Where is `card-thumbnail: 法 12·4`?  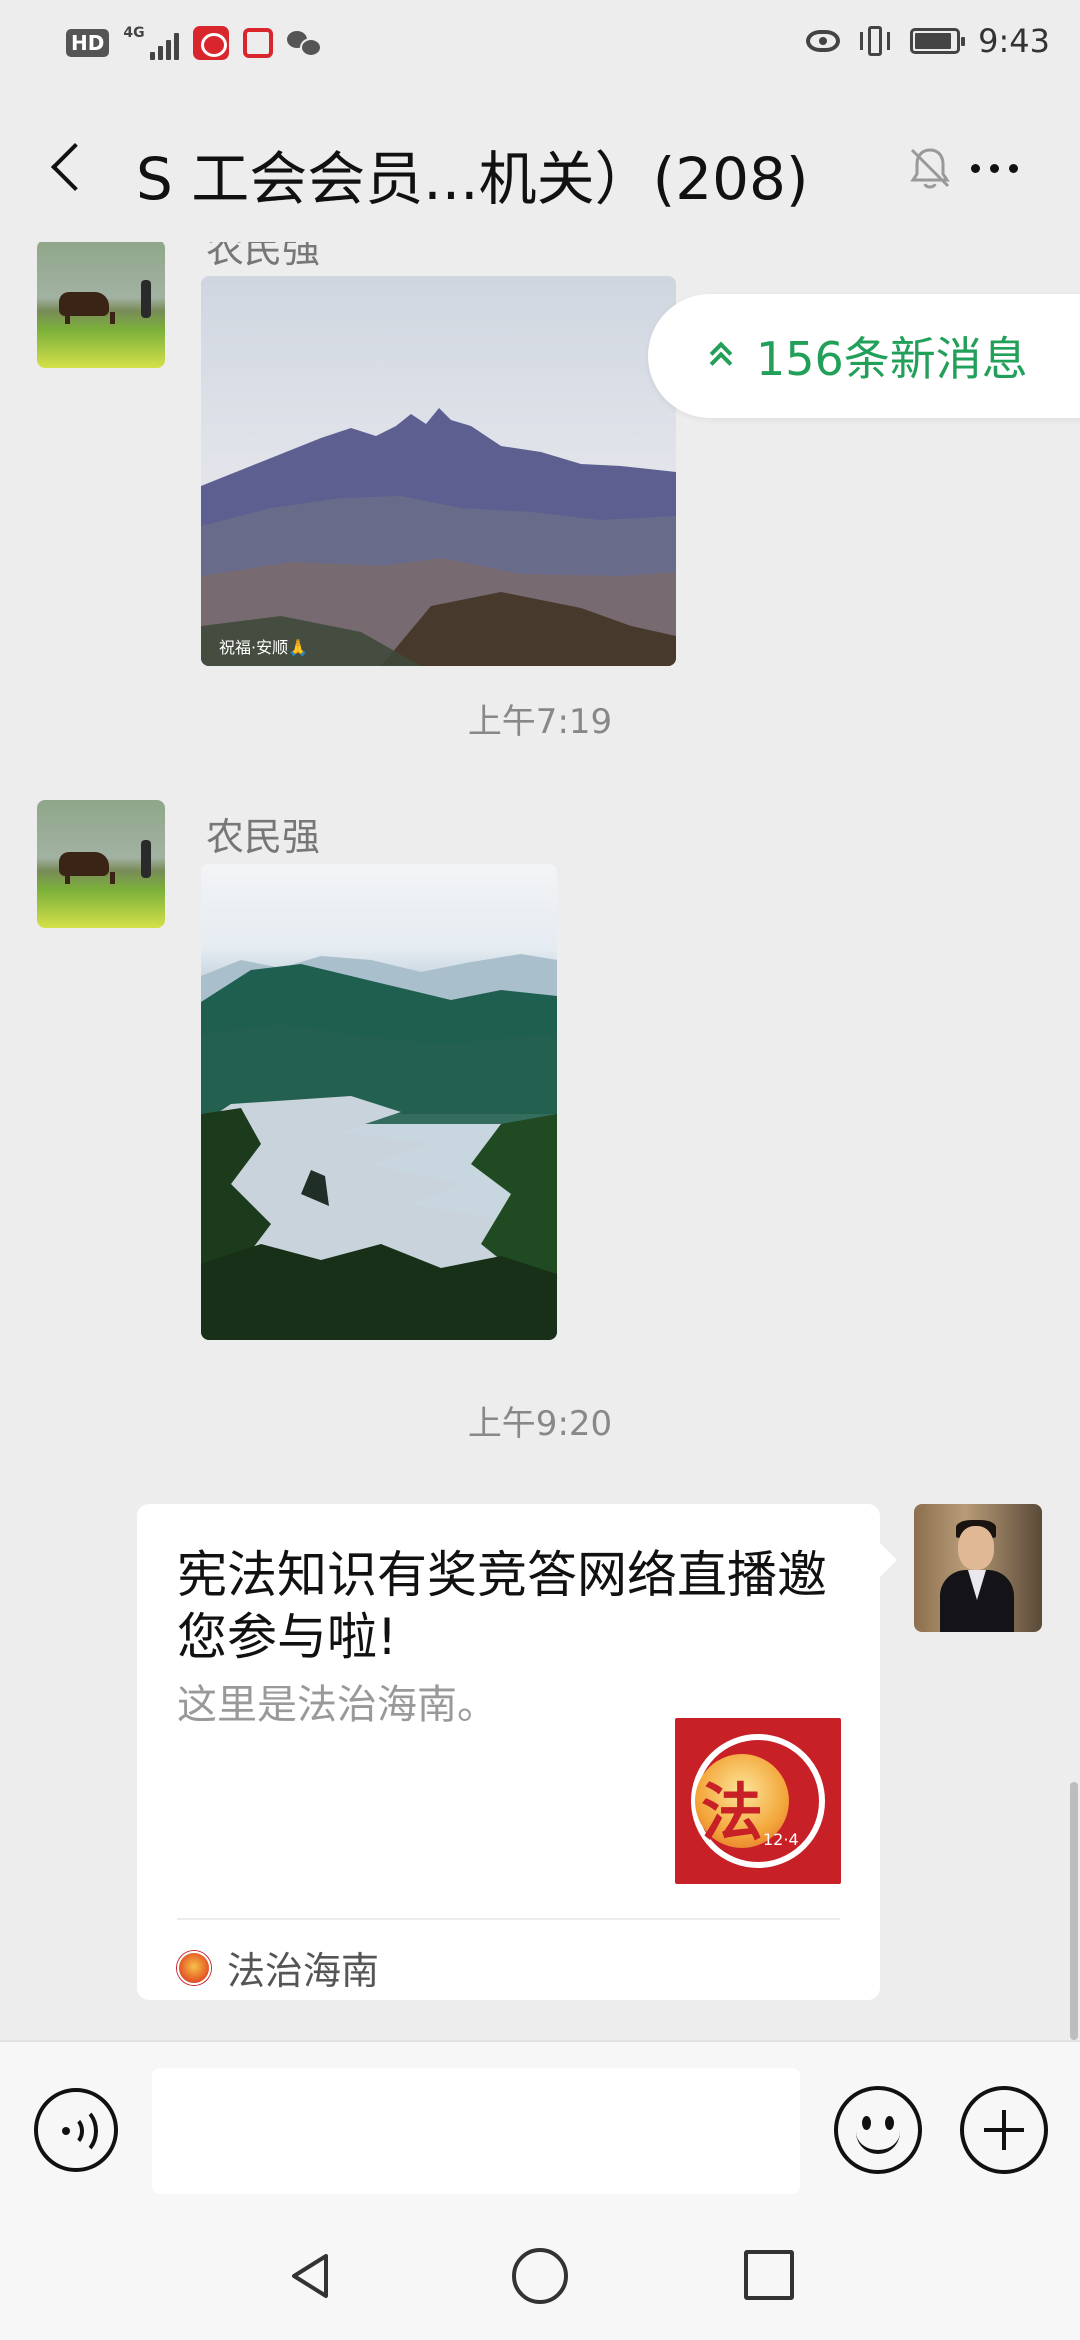
card-thumbnail: 法 12·4 is located at coordinates (758, 1801).